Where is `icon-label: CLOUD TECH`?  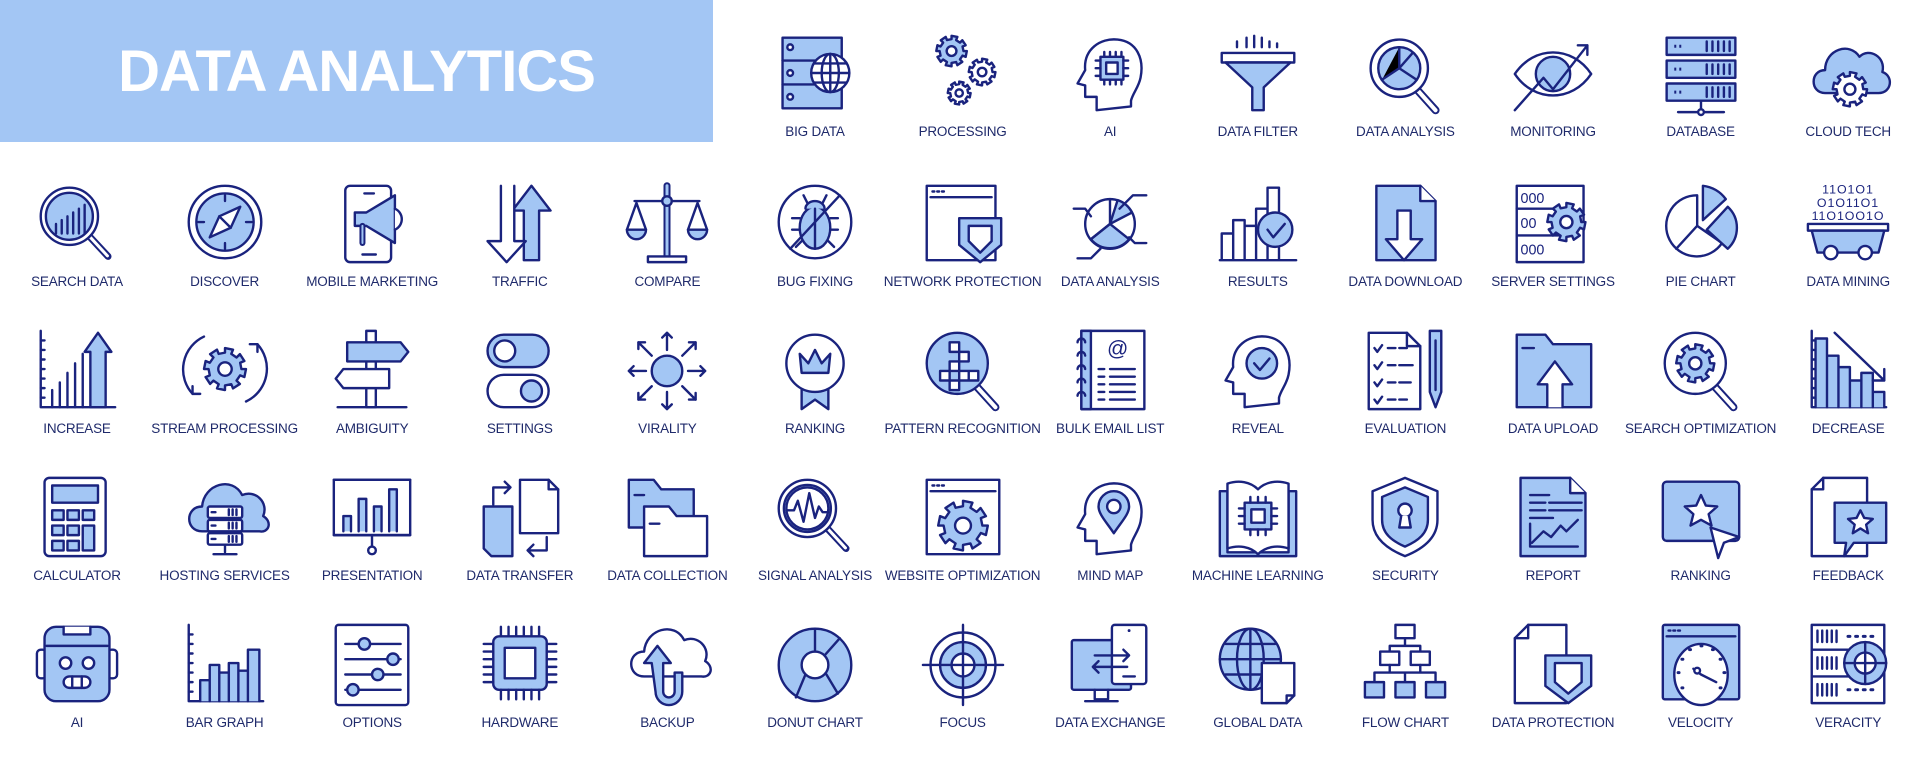
icon-label: CLOUD TECH is located at coordinates (1848, 131).